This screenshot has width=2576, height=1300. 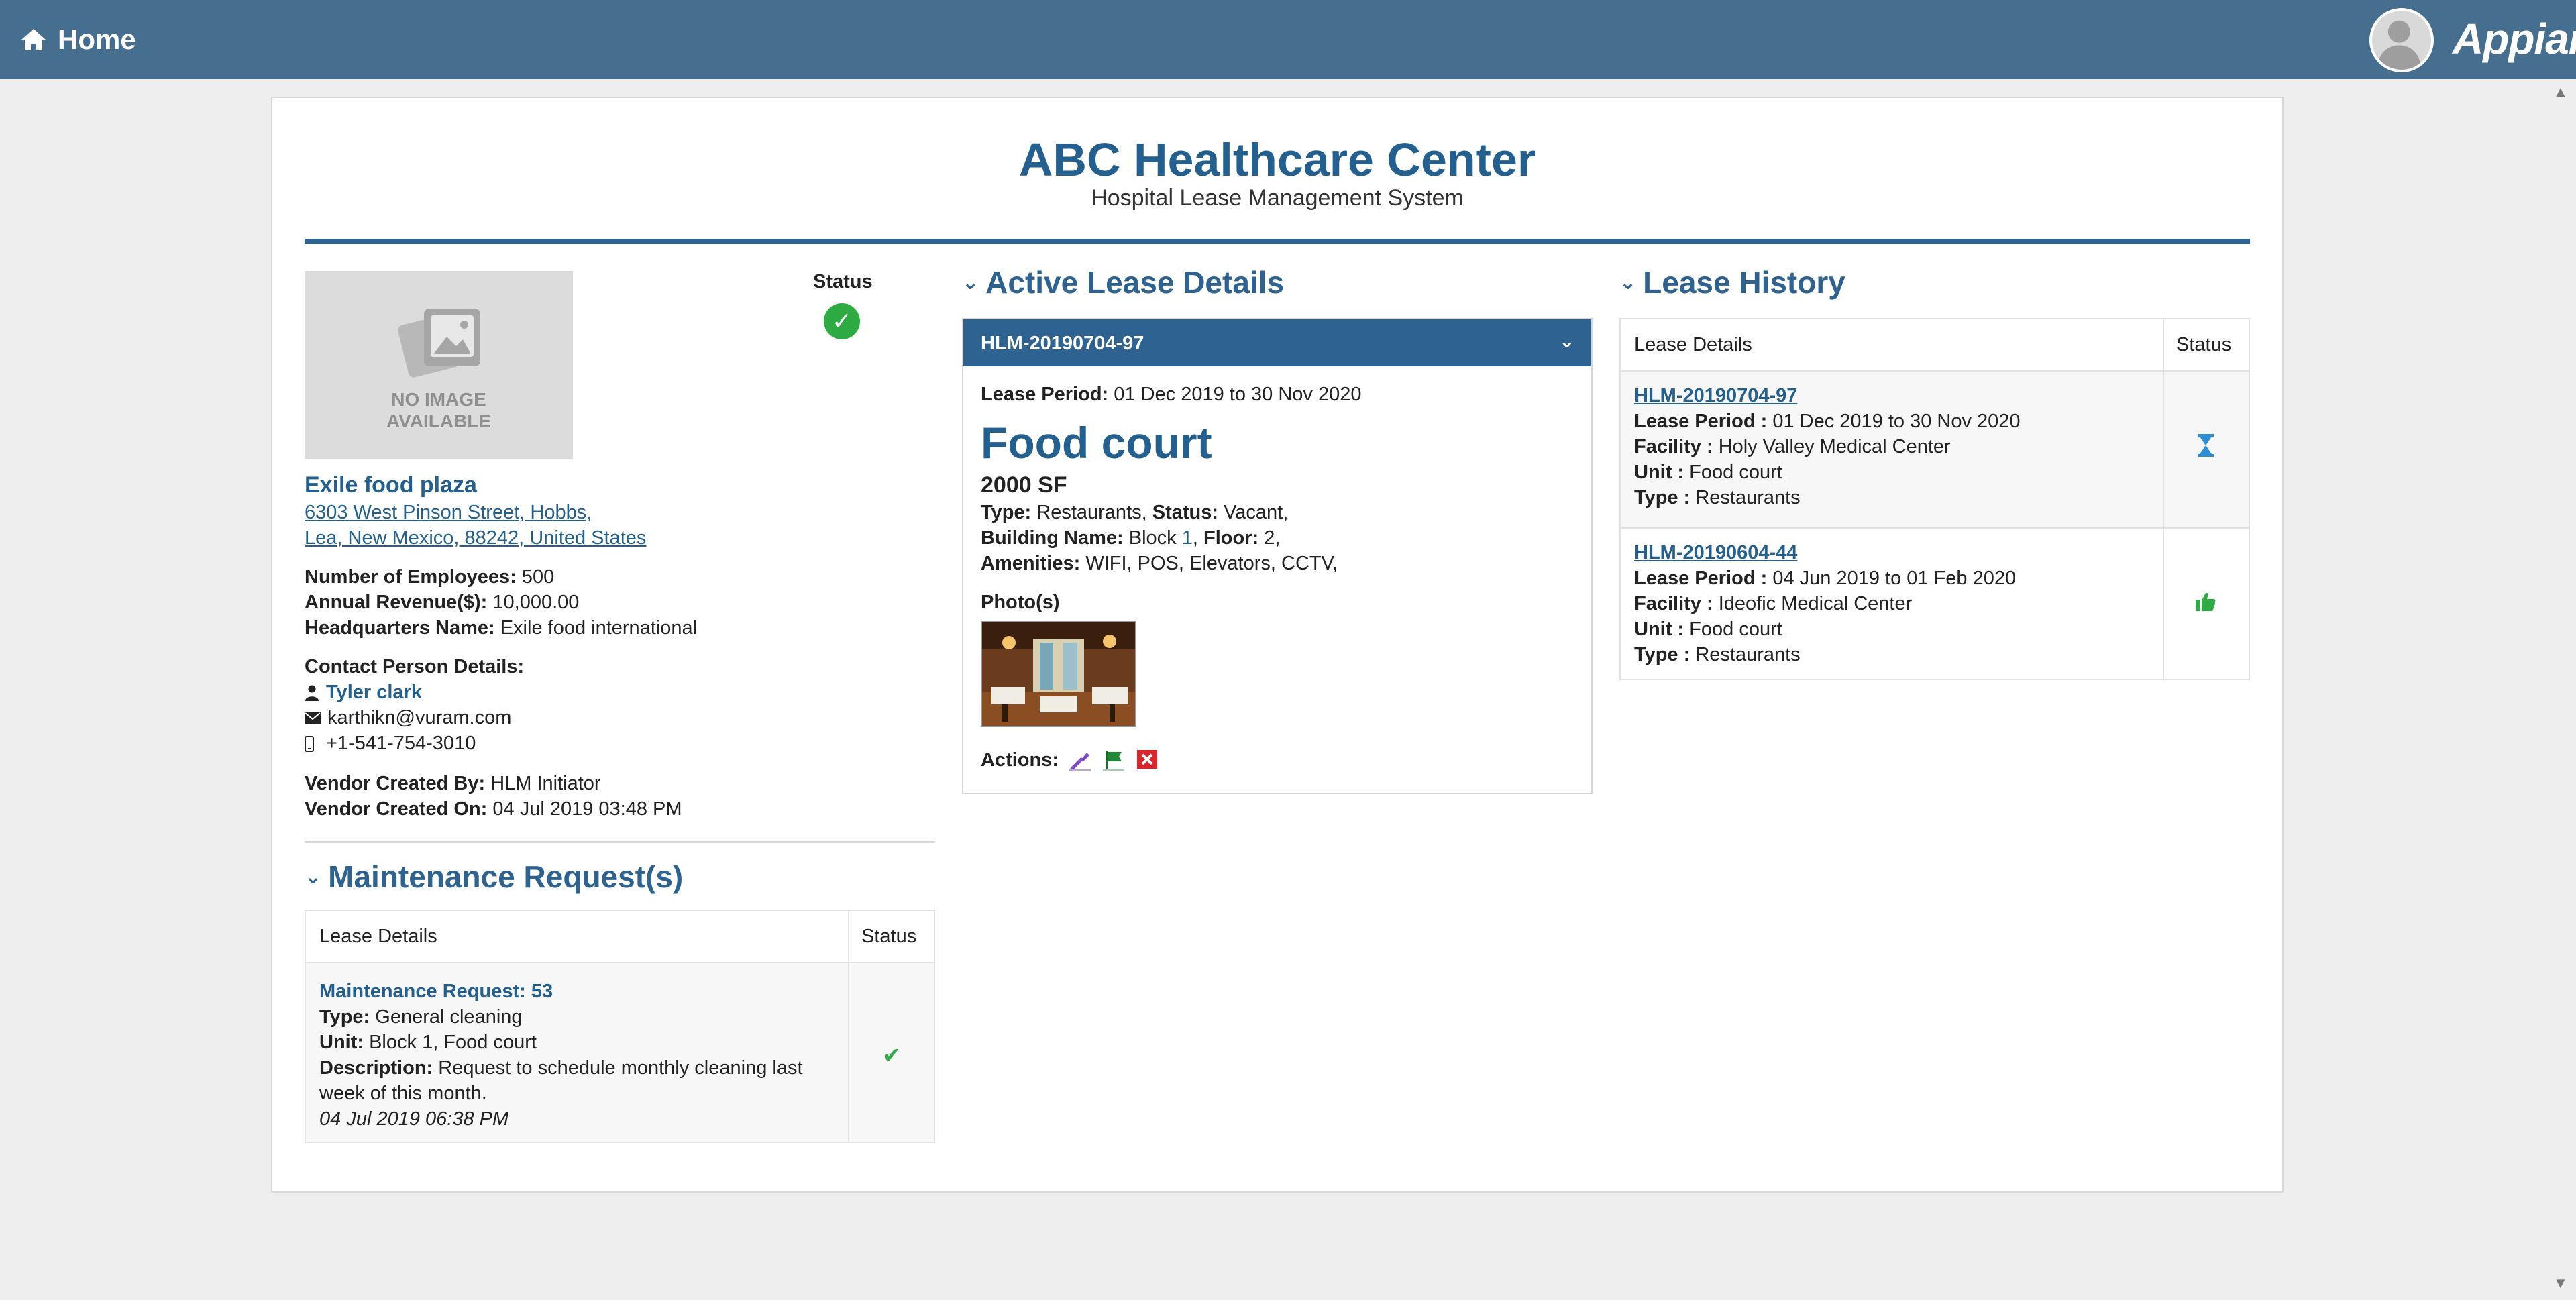 I want to click on floor-value: 2,, so click(x=1272, y=538).